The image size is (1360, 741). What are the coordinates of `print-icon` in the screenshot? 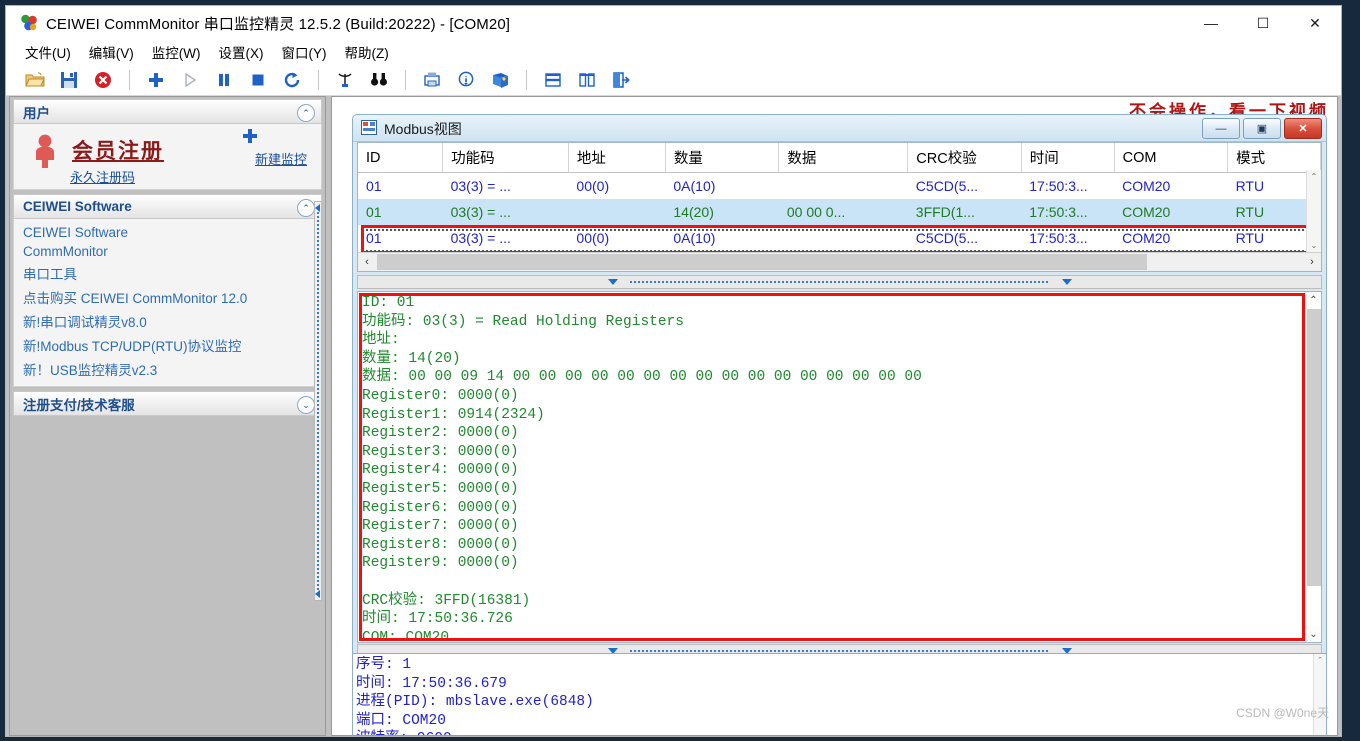 It's located at (432, 80).